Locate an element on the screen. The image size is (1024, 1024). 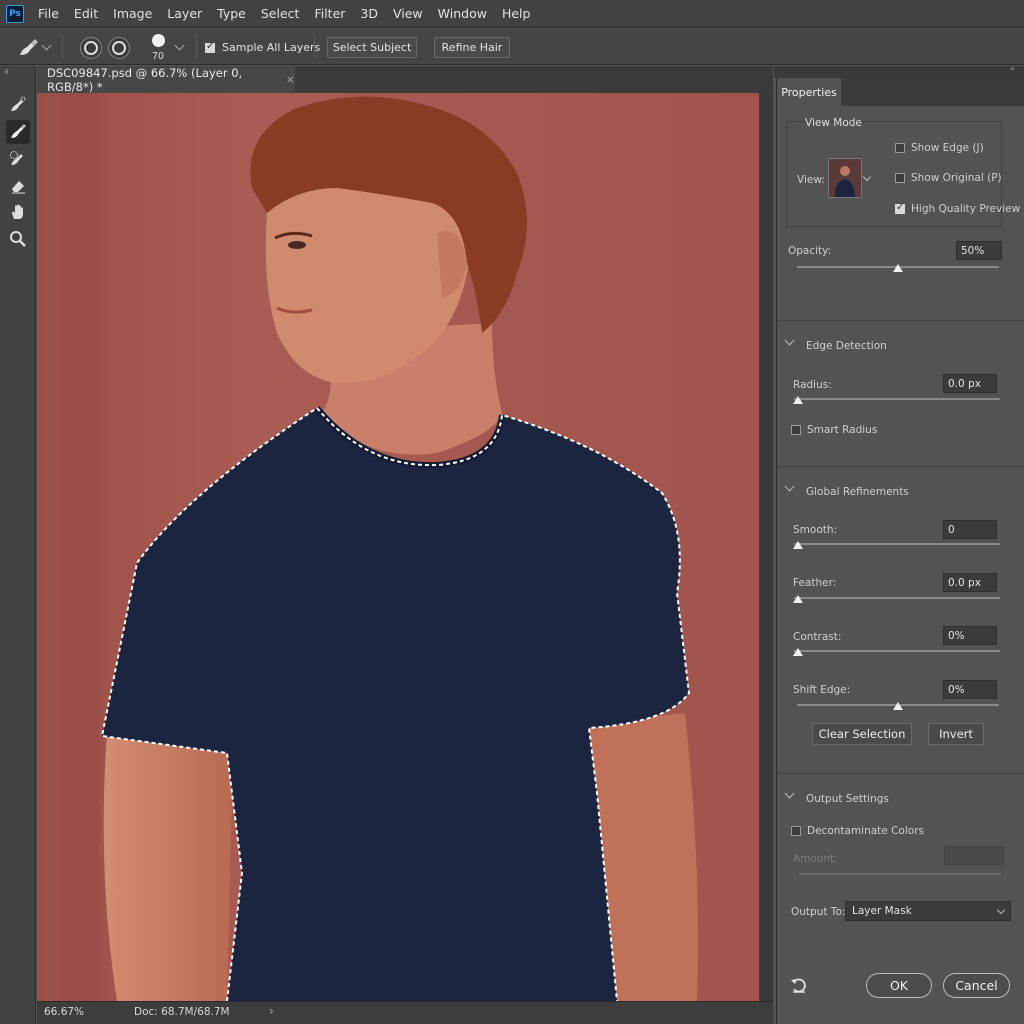
menu-help: Help is located at coordinates (516, 13).